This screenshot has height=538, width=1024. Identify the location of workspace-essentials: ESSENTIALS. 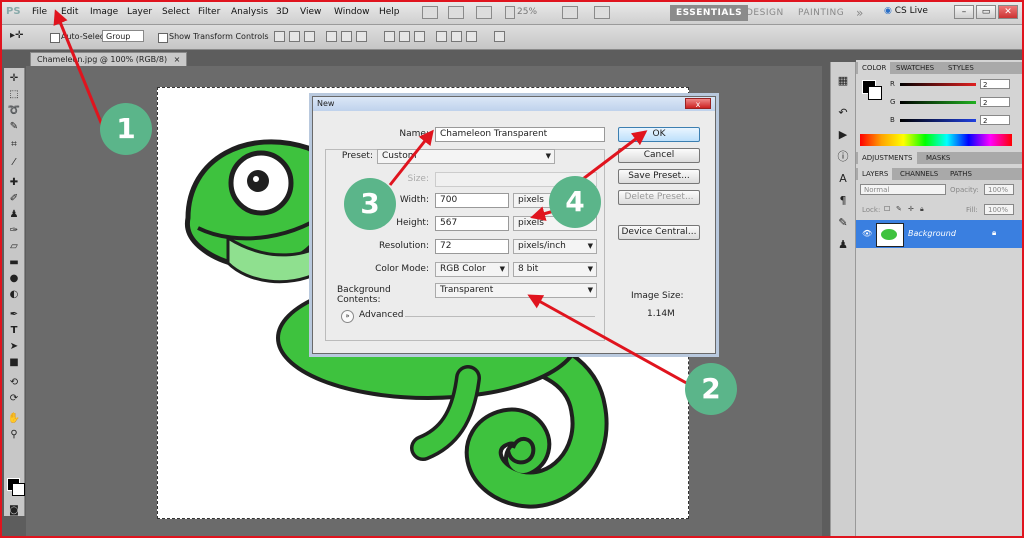
(709, 13).